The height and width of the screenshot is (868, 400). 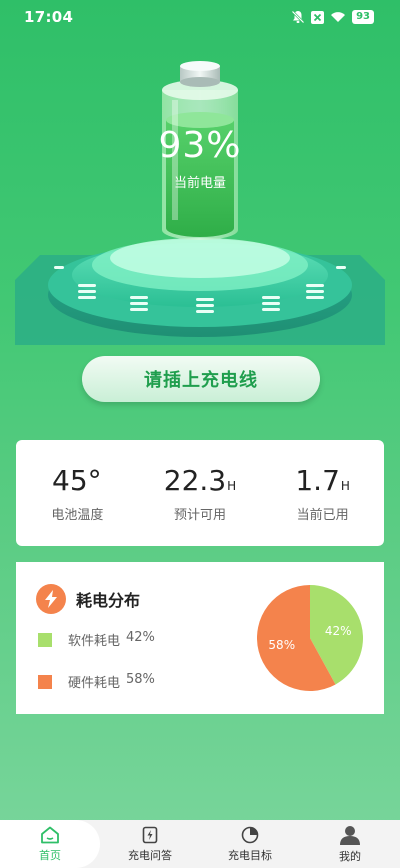 I want to click on pie-label-hardware: 58%, so click(x=281, y=645).